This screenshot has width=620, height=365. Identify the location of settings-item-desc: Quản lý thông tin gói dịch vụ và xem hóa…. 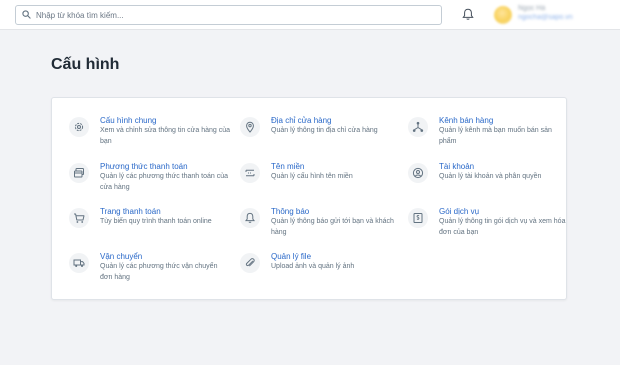
(502, 227).